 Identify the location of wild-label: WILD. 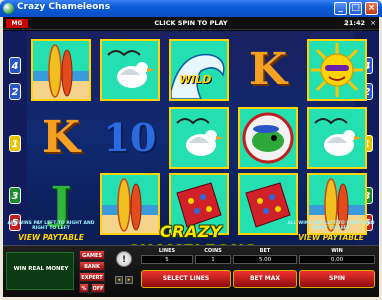
(195, 79).